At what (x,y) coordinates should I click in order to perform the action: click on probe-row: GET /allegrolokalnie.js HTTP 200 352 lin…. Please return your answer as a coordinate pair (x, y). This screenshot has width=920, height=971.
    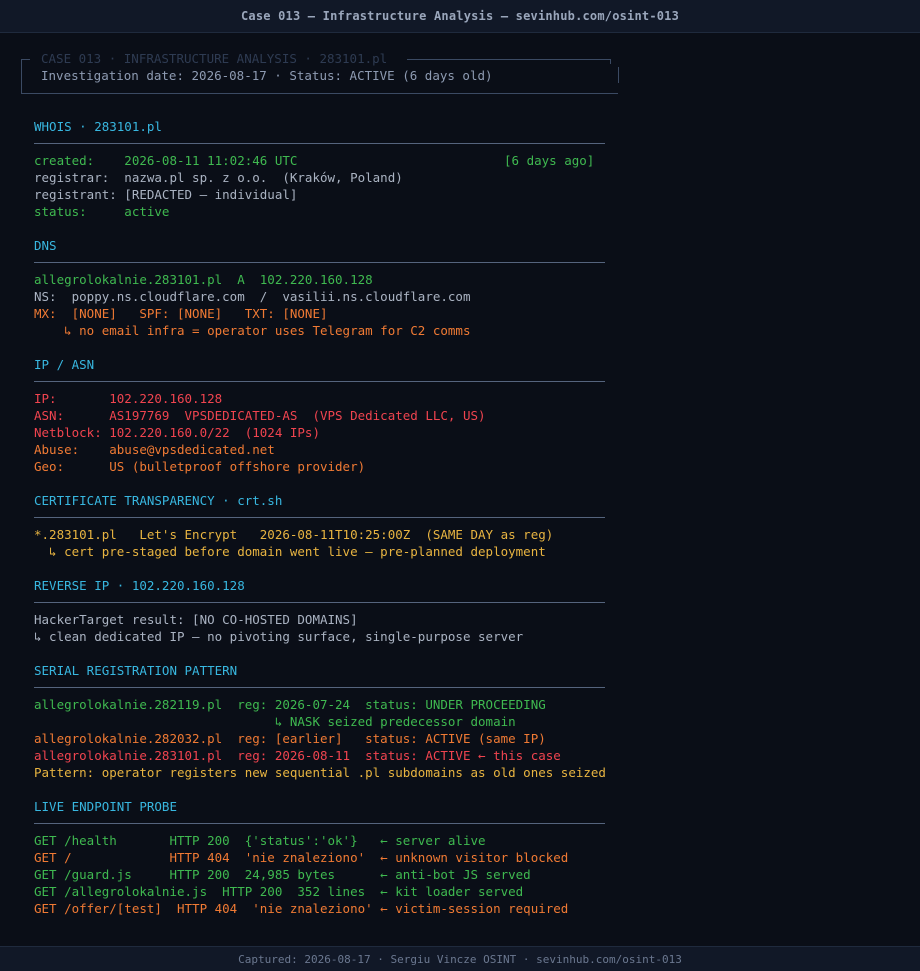
    Looking at the image, I should click on (279, 891).